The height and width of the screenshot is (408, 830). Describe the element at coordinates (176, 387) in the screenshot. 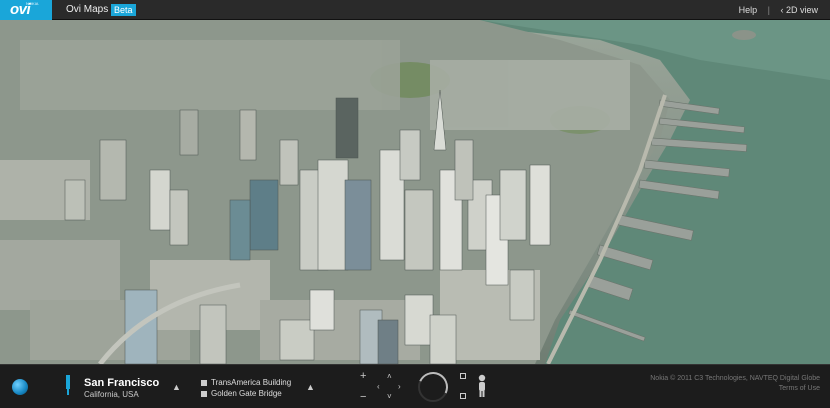

I see `location-caret-icon: ▲` at that location.